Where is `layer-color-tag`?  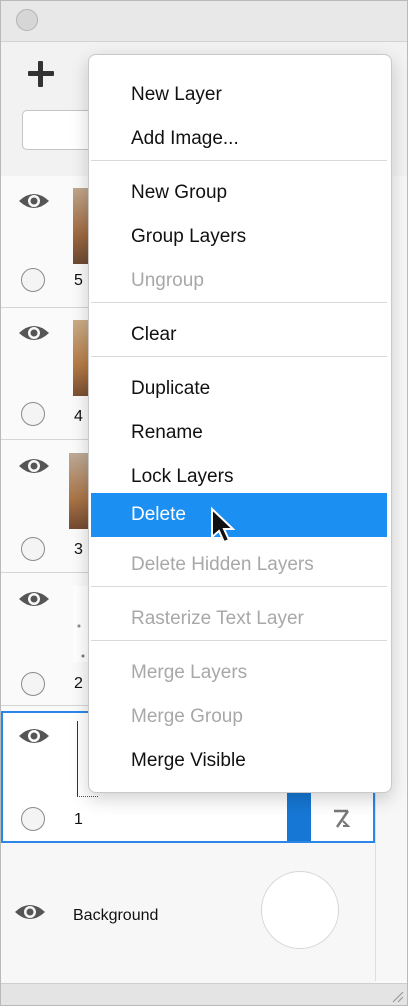 layer-color-tag is located at coordinates (299, 816).